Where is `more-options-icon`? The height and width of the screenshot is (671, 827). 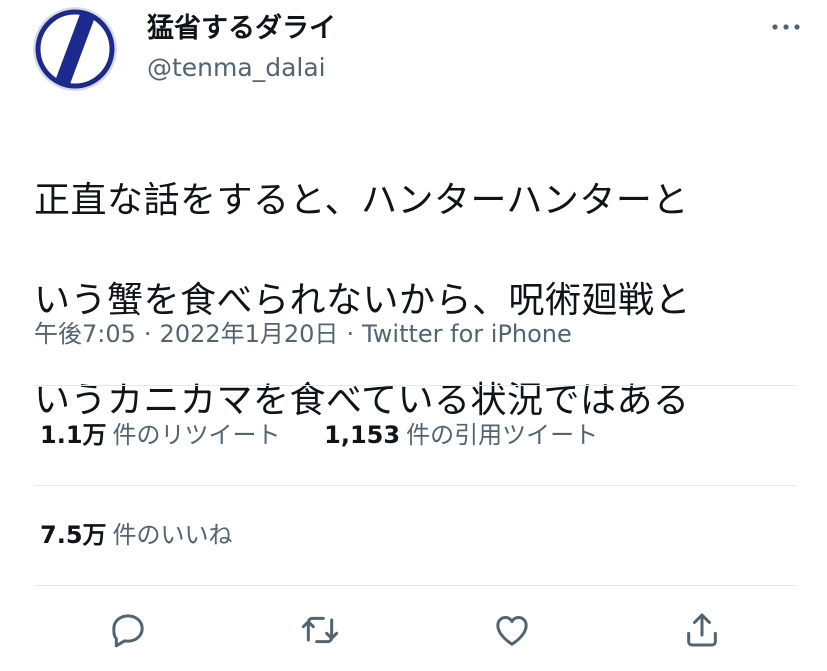
more-options-icon is located at coordinates (786, 27).